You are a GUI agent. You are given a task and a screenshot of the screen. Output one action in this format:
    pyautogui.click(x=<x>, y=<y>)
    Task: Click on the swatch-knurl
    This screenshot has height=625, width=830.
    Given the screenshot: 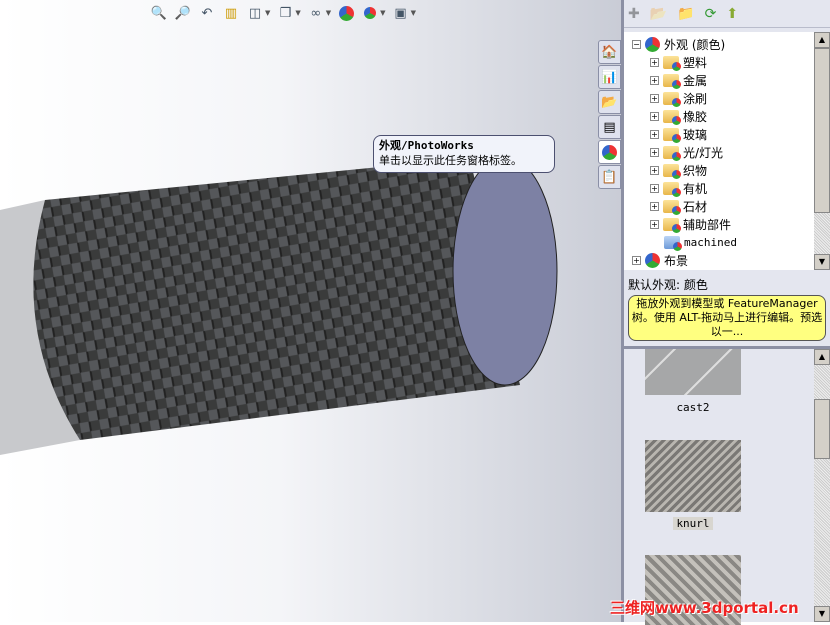 What is the action you would take?
    pyautogui.click(x=693, y=476)
    